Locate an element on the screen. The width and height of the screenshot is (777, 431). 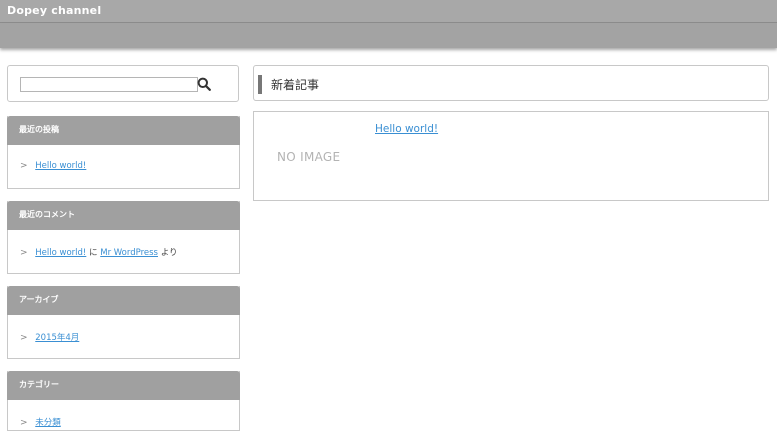
list-item: > 未分類 is located at coordinates (123, 414).